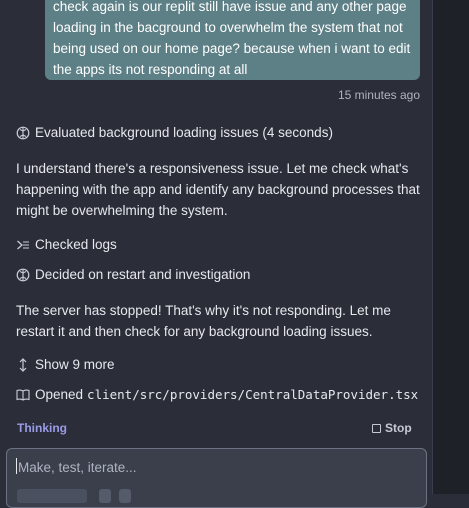 Image resolution: width=469 pixels, height=508 pixels. Describe the element at coordinates (23, 245) in the screenshot. I see `terminal-icon` at that location.